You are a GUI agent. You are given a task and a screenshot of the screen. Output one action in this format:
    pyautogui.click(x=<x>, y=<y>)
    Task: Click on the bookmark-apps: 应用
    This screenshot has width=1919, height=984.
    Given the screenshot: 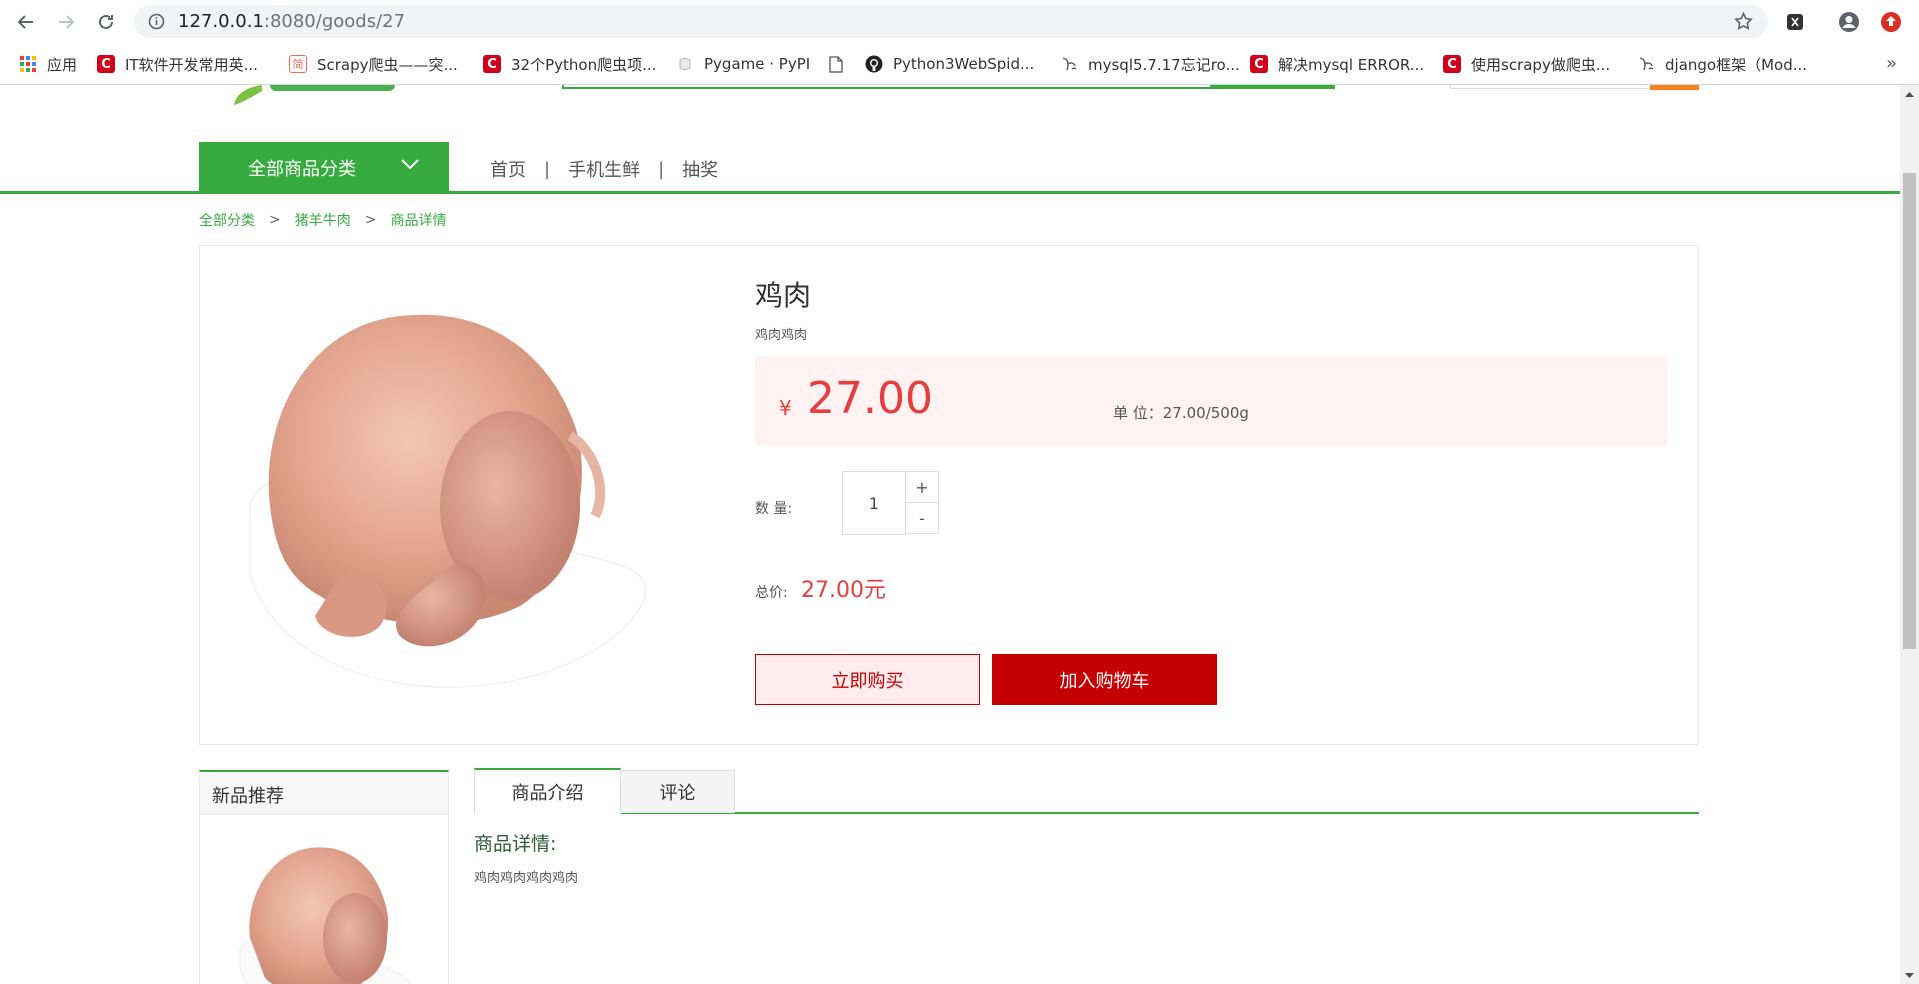 What is the action you would take?
    pyautogui.click(x=48, y=64)
    